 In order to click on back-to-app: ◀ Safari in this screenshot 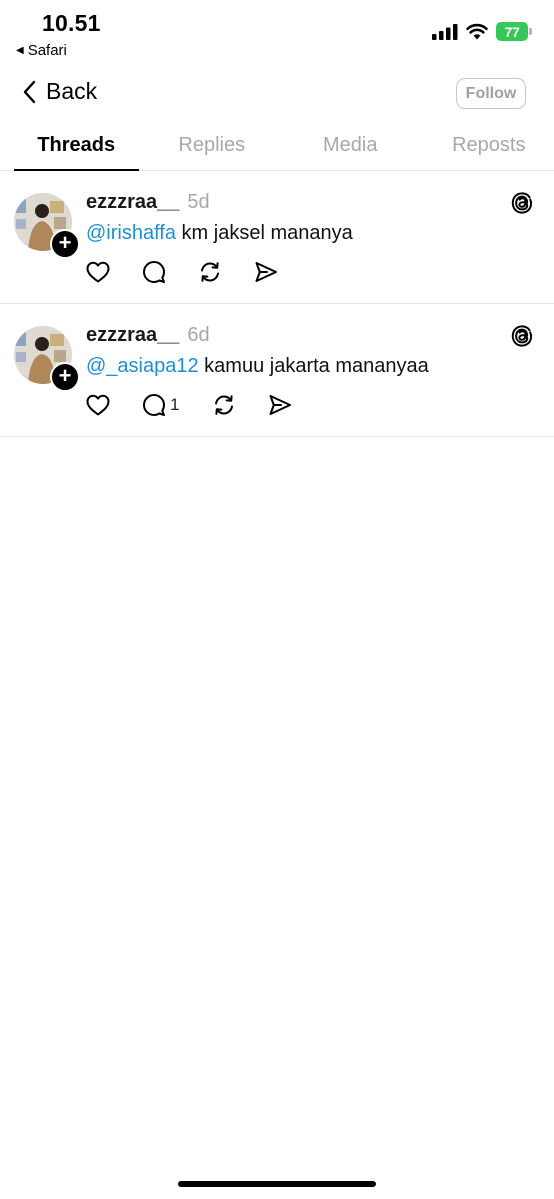, I will do `click(41, 50)`.